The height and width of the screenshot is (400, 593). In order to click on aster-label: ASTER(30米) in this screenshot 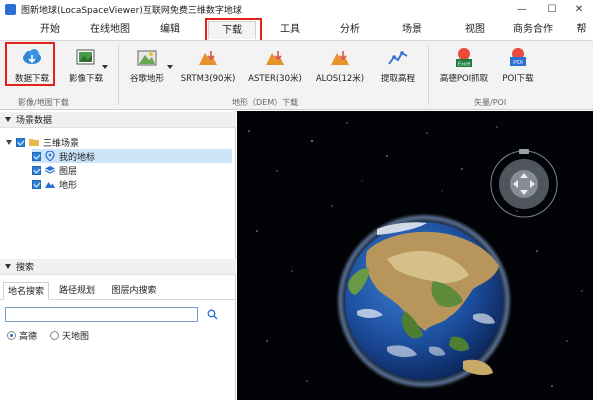, I will do `click(275, 79)`.